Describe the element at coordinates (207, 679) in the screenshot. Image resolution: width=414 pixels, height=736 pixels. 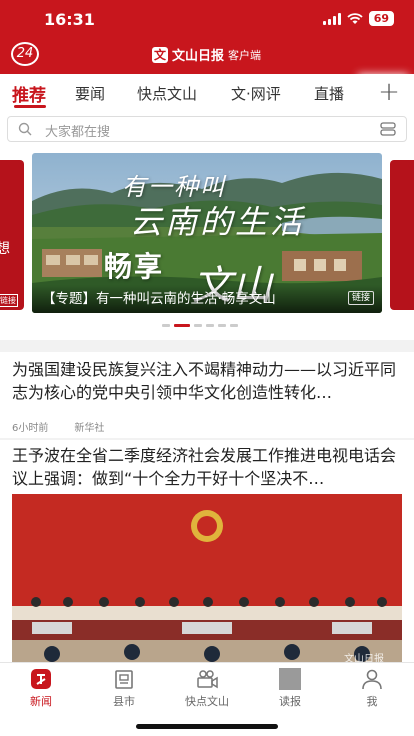
I see `video-icon` at that location.